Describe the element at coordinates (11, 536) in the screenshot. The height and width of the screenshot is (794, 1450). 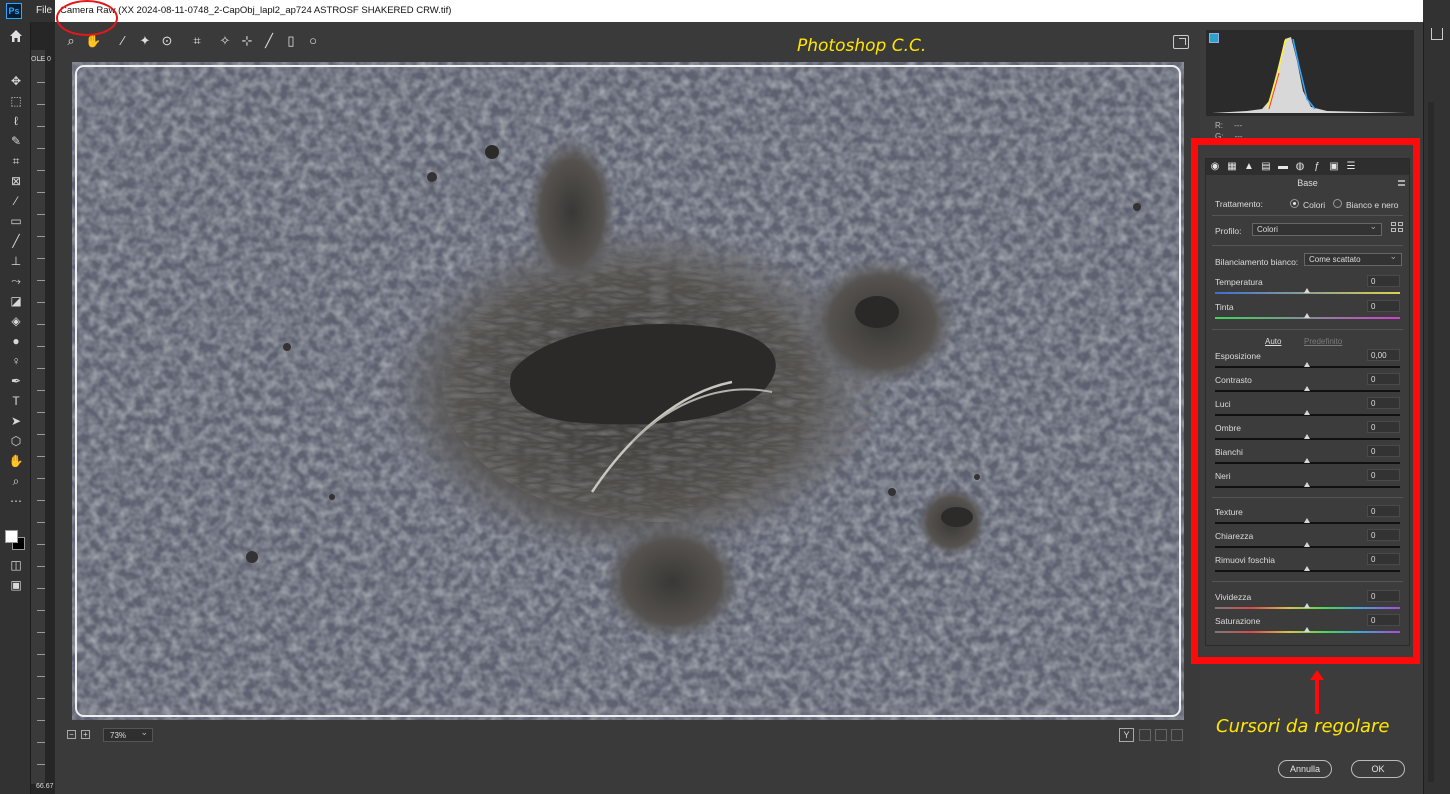
I see `foreground-color-swatch` at that location.